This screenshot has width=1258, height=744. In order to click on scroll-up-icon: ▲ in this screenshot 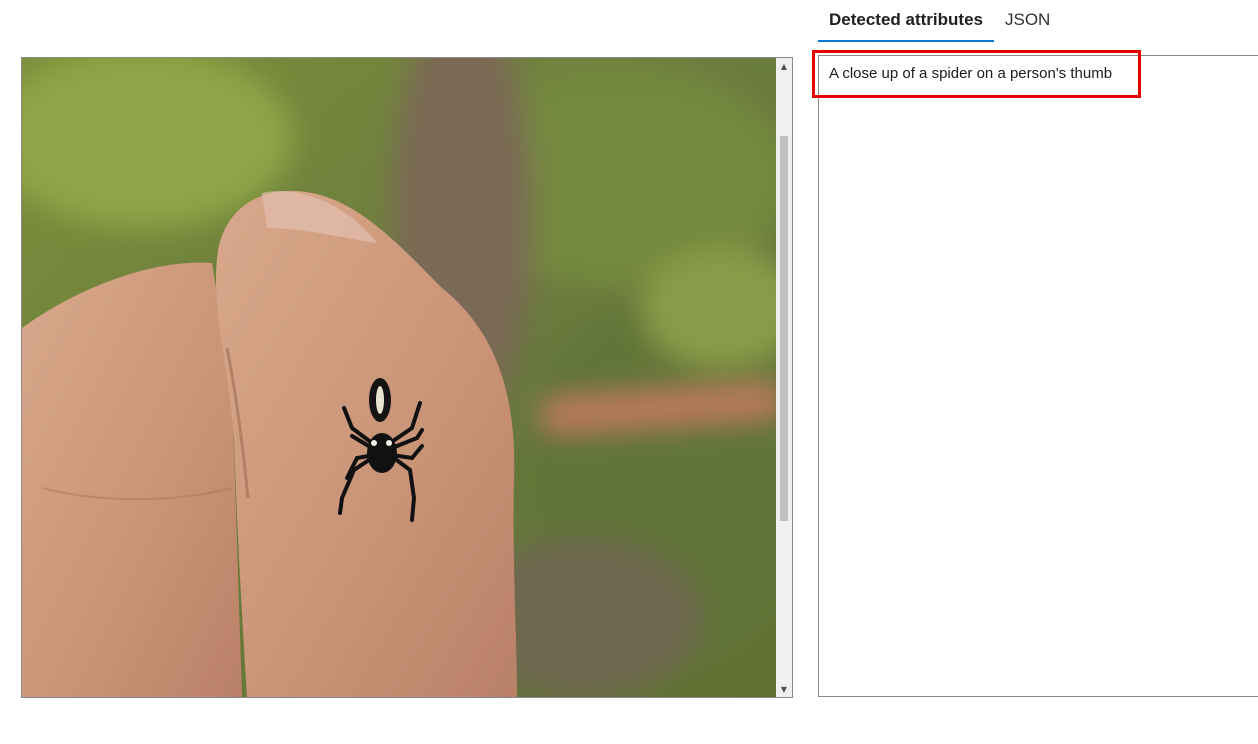, I will do `click(784, 66)`.